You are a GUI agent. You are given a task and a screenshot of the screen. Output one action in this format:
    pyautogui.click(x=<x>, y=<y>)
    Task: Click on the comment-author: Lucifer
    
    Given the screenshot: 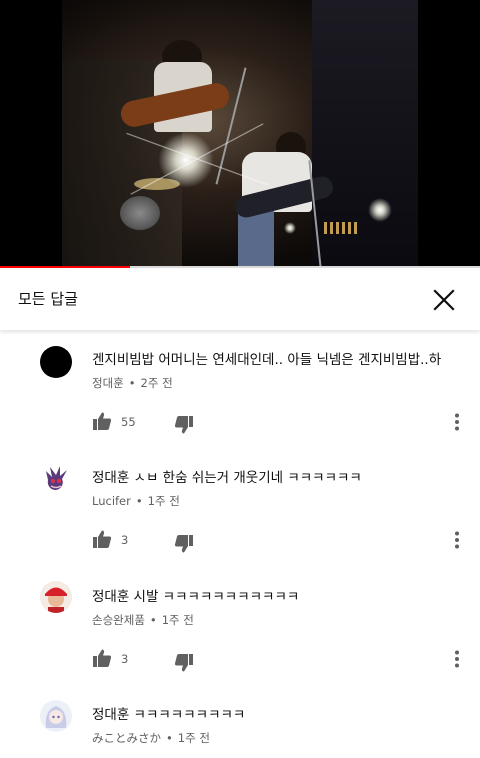 What is the action you would take?
    pyautogui.click(x=111, y=501)
    